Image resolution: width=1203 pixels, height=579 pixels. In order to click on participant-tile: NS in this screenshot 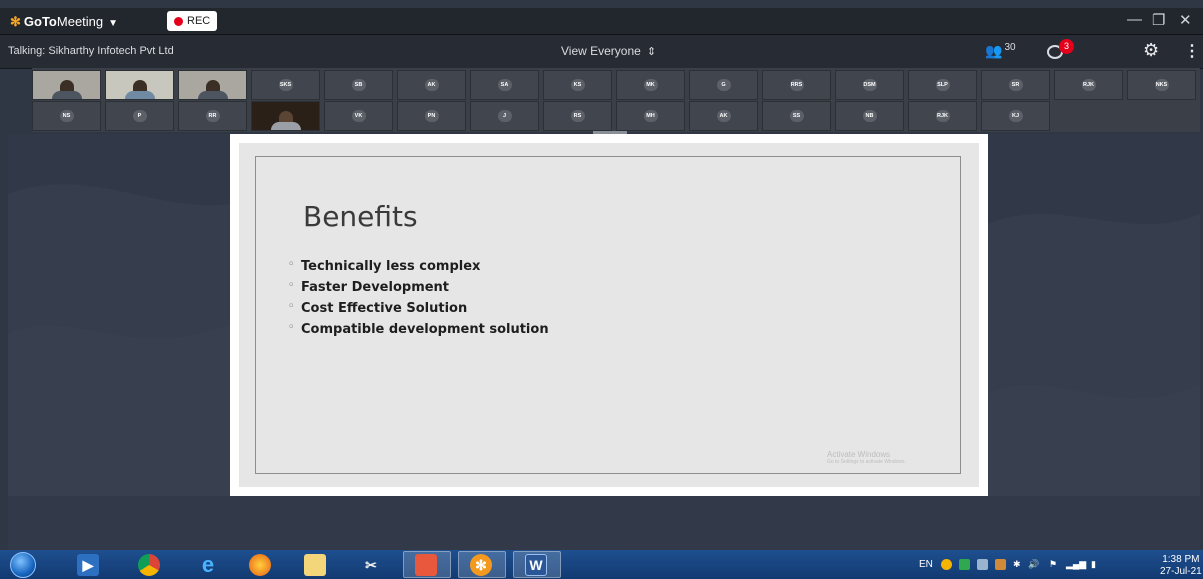, I will do `click(66, 116)`.